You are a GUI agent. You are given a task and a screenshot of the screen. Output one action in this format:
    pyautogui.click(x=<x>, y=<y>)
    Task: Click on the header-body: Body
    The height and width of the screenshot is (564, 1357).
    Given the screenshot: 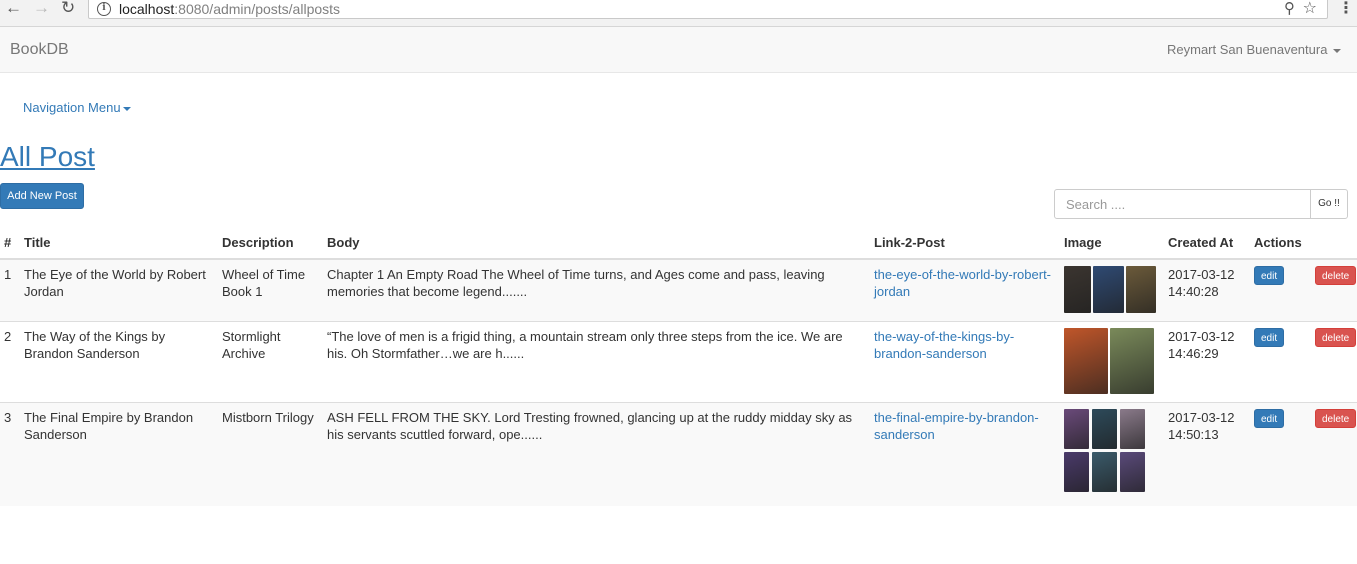 What is the action you would take?
    pyautogui.click(x=596, y=244)
    